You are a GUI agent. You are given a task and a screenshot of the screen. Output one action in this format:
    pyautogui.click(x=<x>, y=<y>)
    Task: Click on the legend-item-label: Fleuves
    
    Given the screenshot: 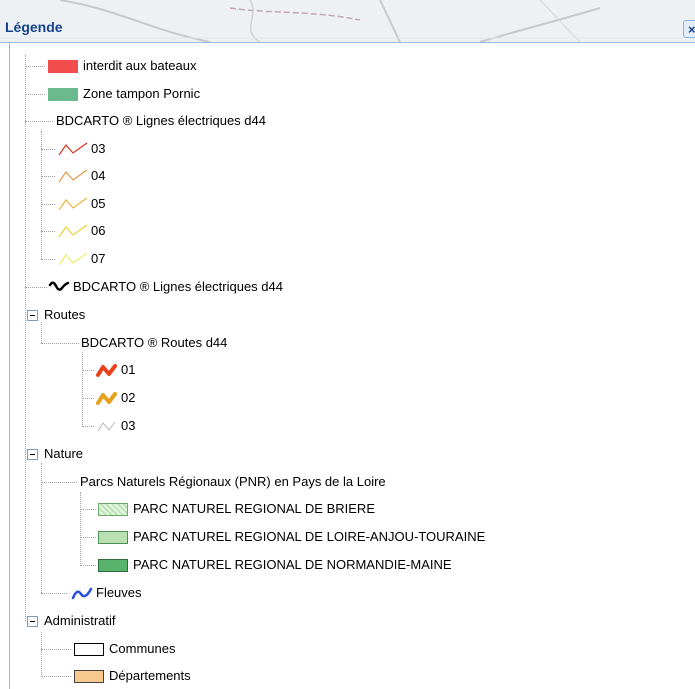 What is the action you would take?
    pyautogui.click(x=119, y=592)
    